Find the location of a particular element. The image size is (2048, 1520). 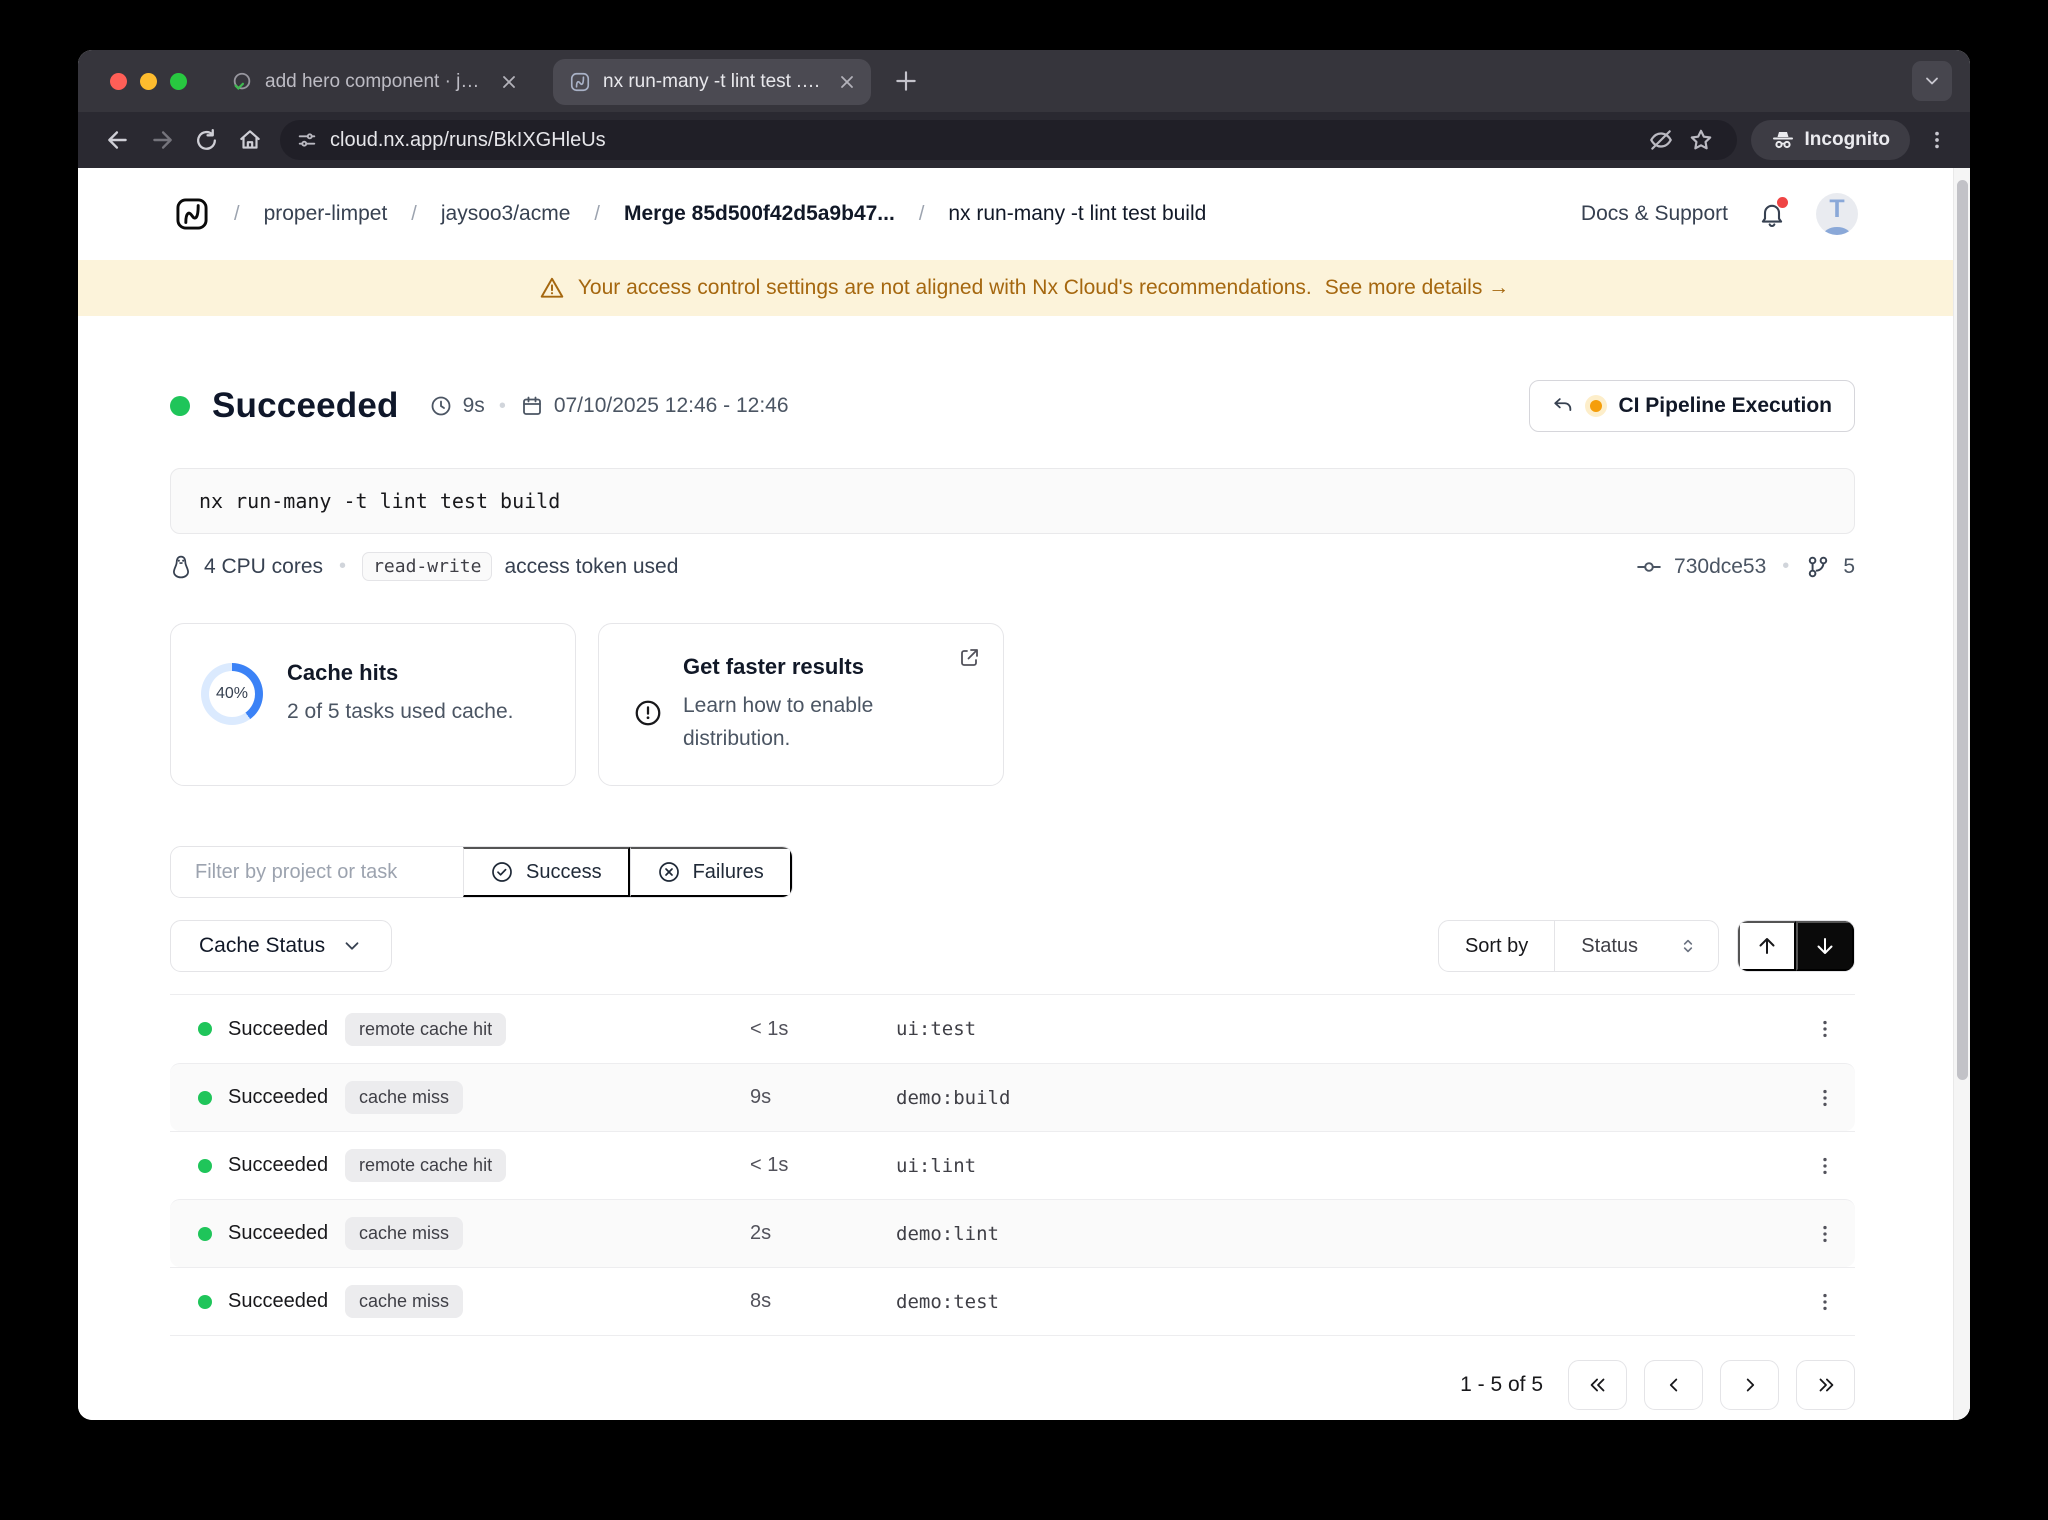

task-filter-group: Success Failures is located at coordinates (481, 872).